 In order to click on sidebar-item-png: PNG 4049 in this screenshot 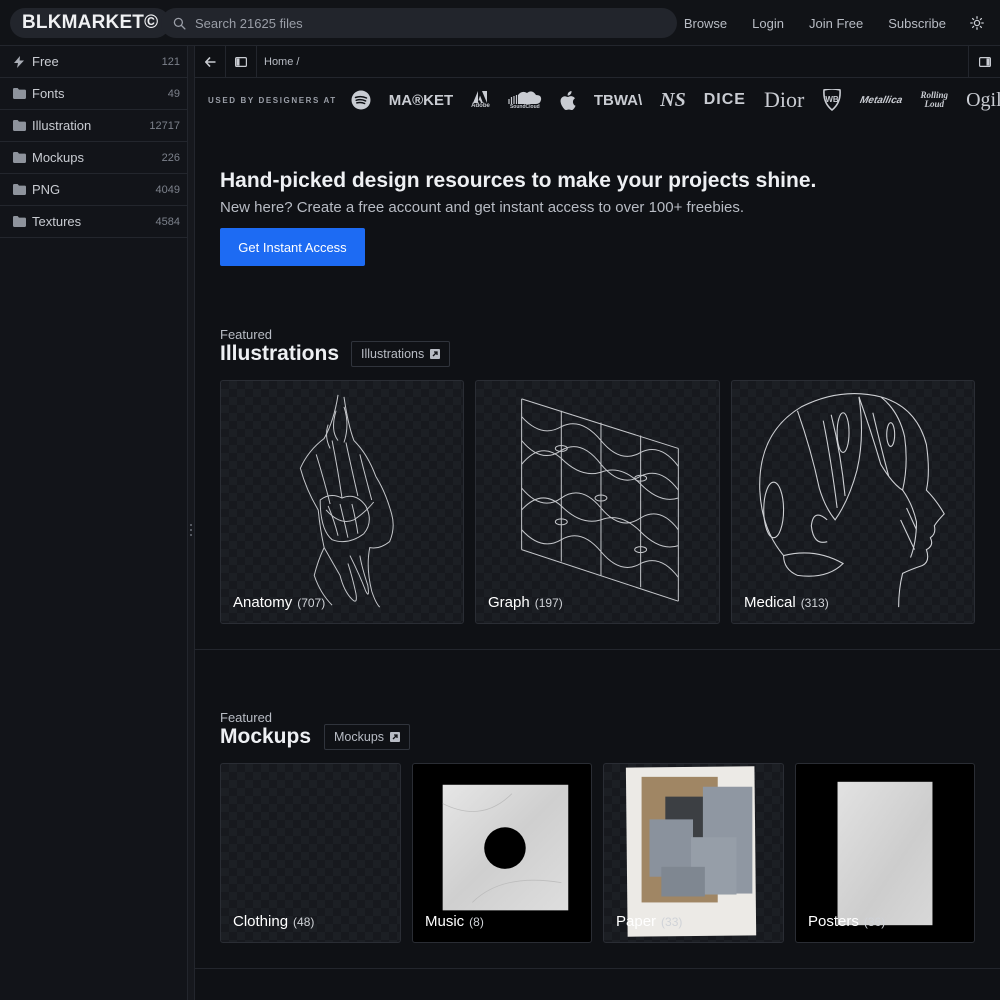, I will do `click(93, 190)`.